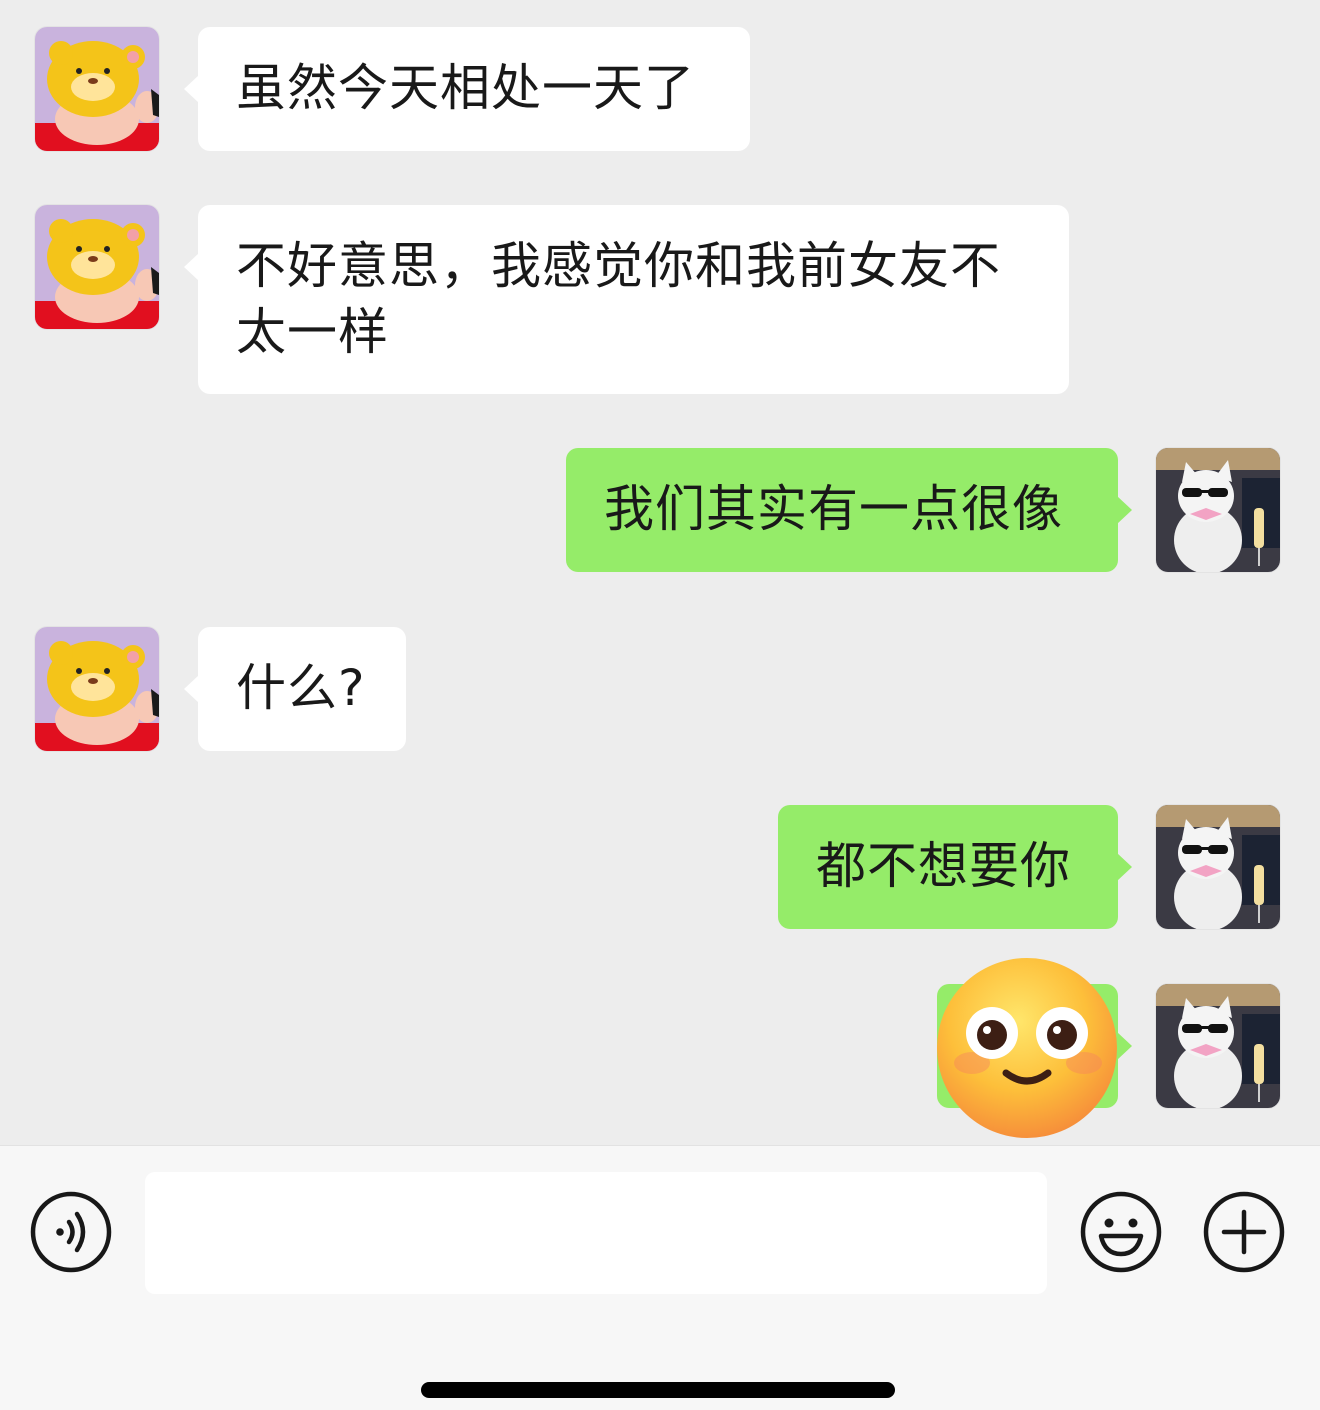  I want to click on message-text: 虽然今天相处一天了, so click(465, 88).